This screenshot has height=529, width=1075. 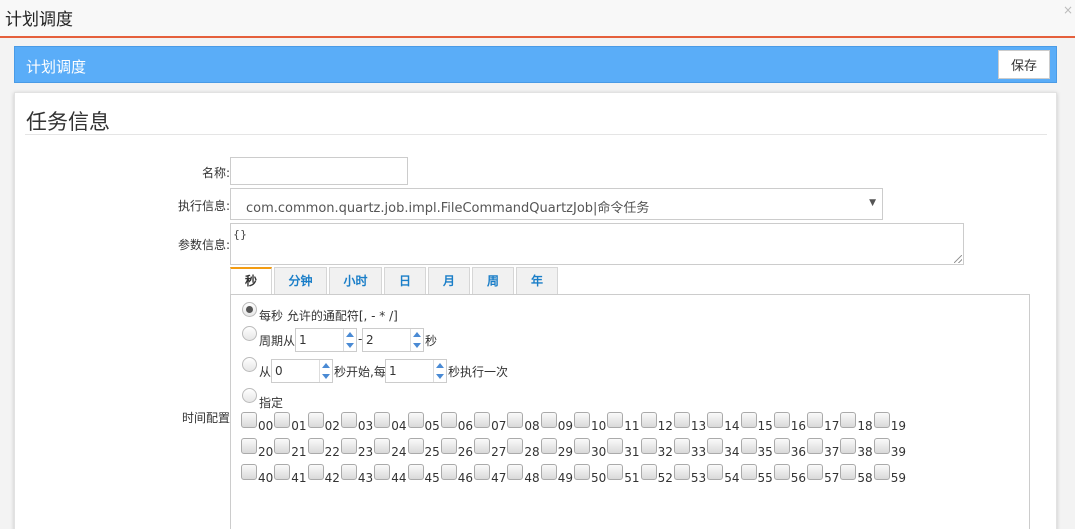 I want to click on option-start-radio, so click(x=249, y=364).